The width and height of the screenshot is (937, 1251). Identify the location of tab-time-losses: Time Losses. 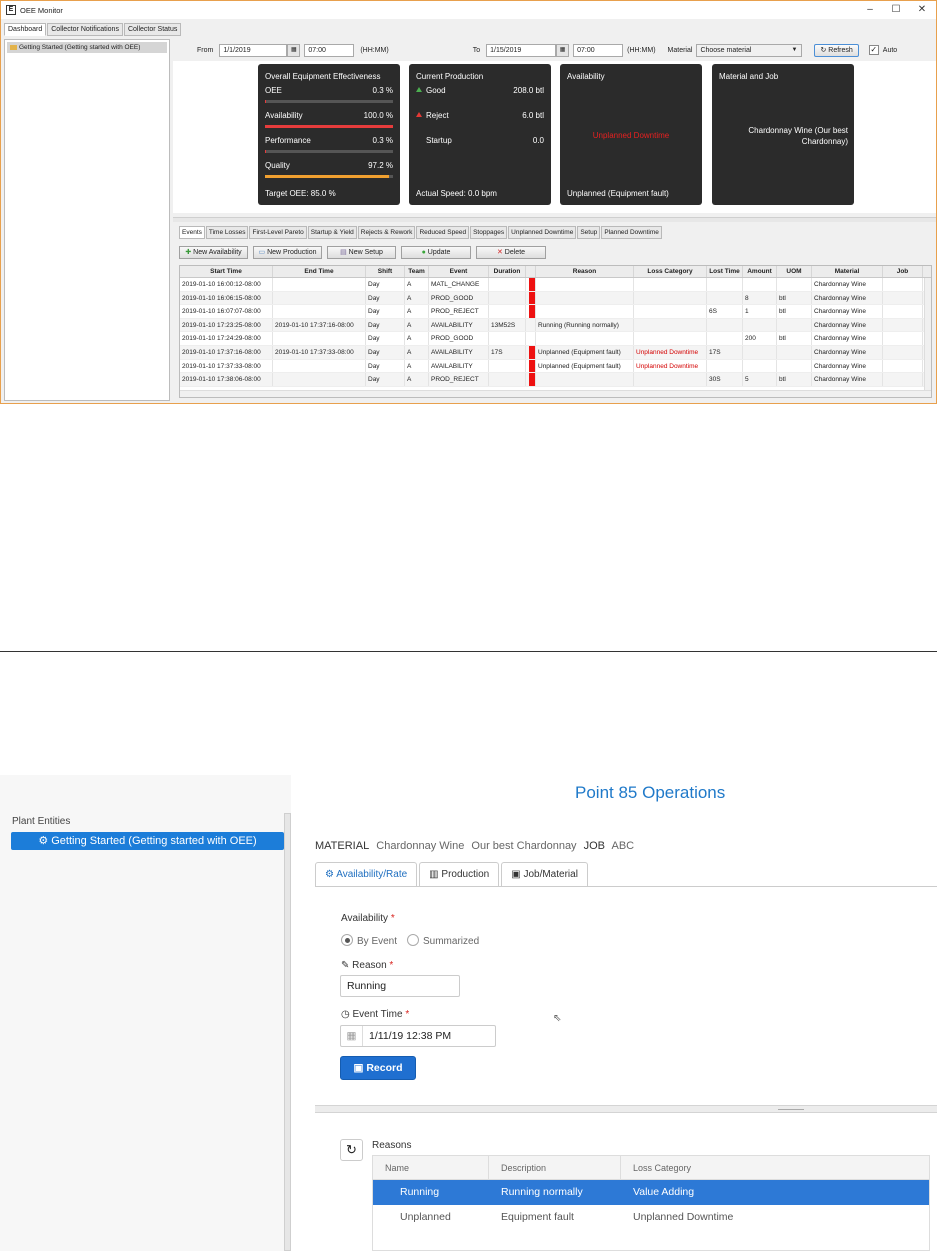
(227, 232).